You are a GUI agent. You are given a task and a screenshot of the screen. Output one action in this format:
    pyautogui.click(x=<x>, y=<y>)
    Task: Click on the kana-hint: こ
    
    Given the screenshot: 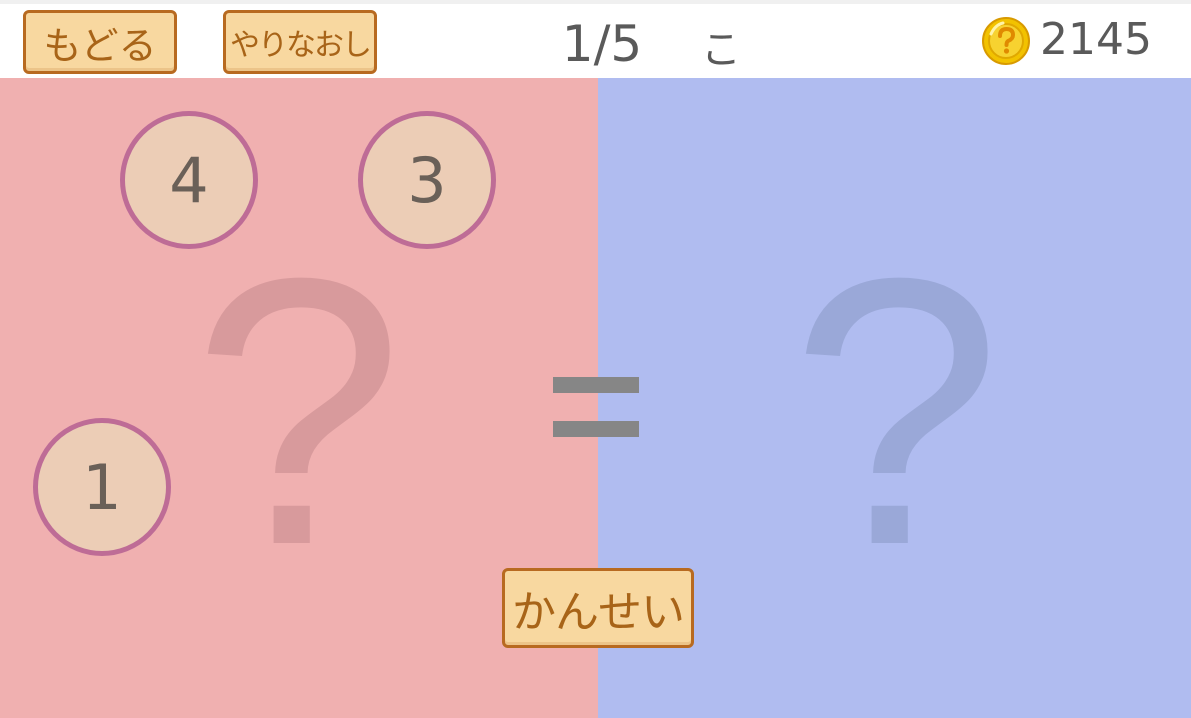 What is the action you would take?
    pyautogui.click(x=721, y=50)
    